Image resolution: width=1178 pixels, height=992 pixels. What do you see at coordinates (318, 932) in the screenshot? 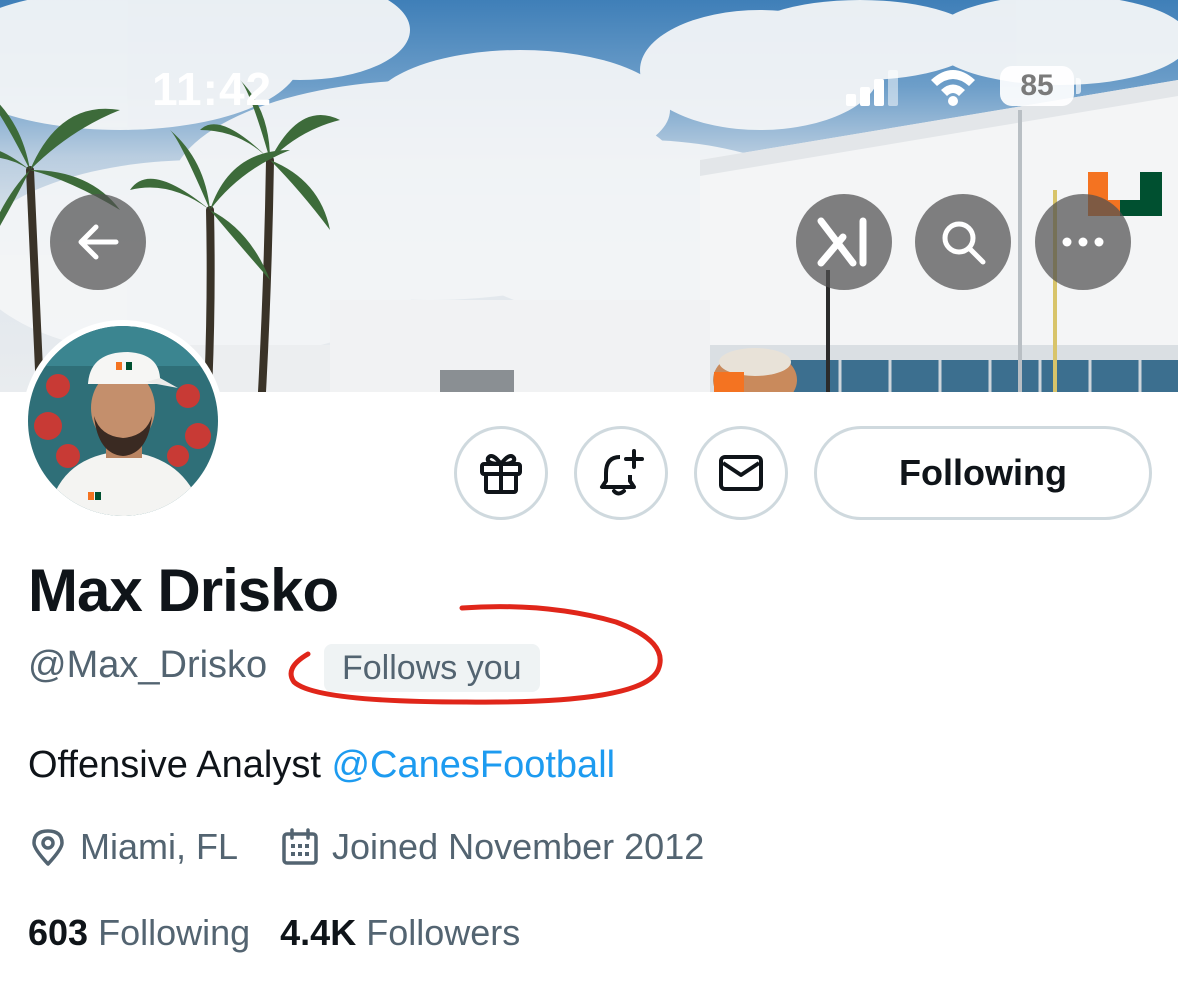
I see `followers-count: 4.4K` at bounding box center [318, 932].